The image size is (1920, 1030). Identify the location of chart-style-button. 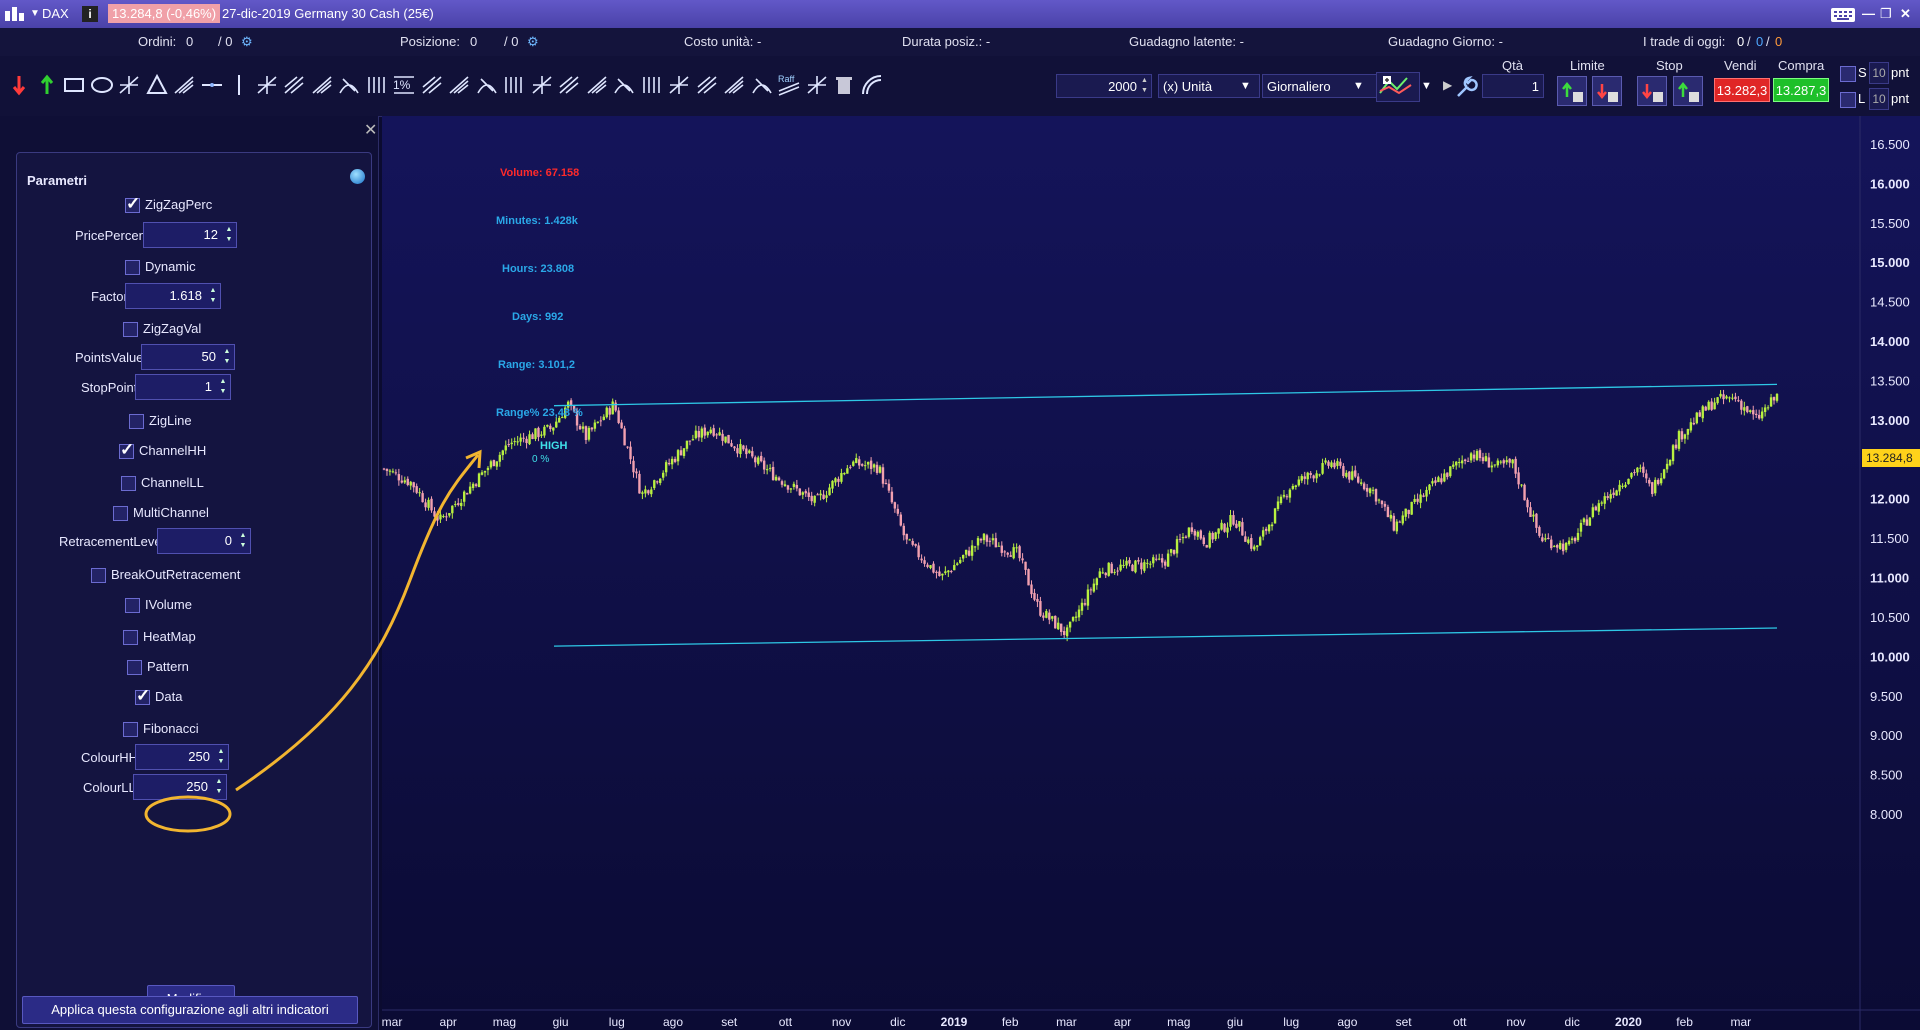
(1398, 87).